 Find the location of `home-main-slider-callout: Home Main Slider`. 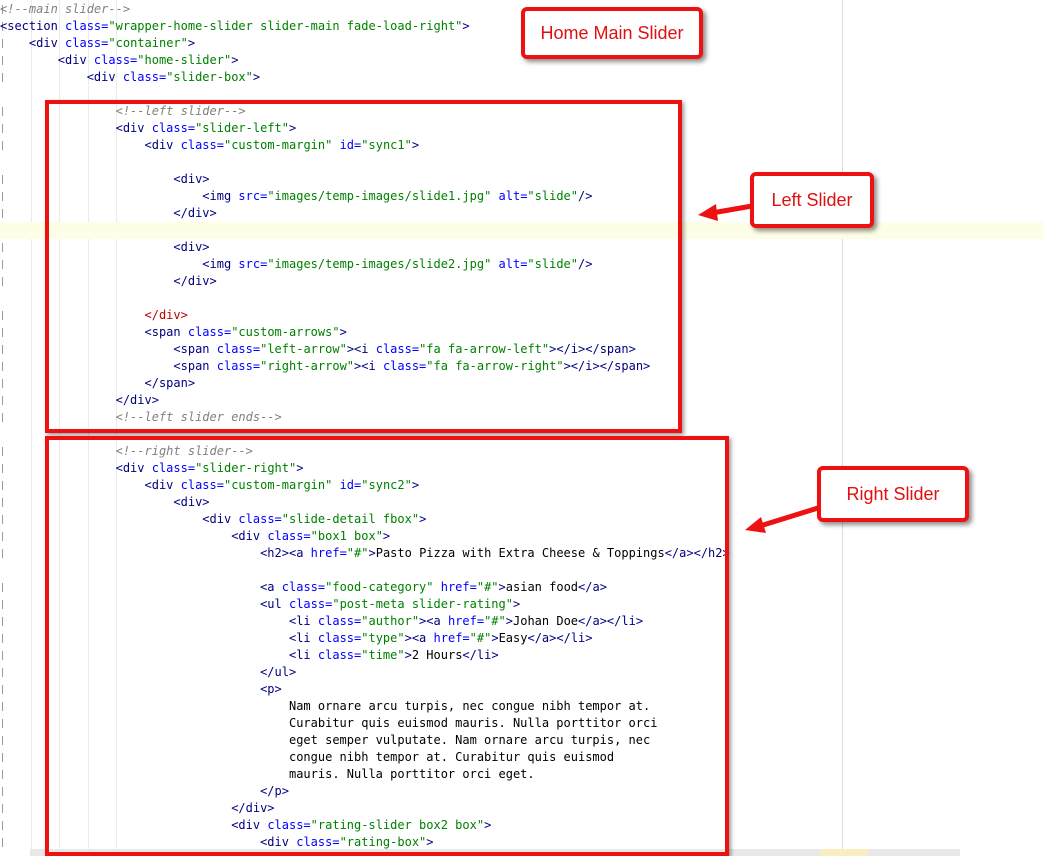

home-main-slider-callout: Home Main Slider is located at coordinates (612, 33).